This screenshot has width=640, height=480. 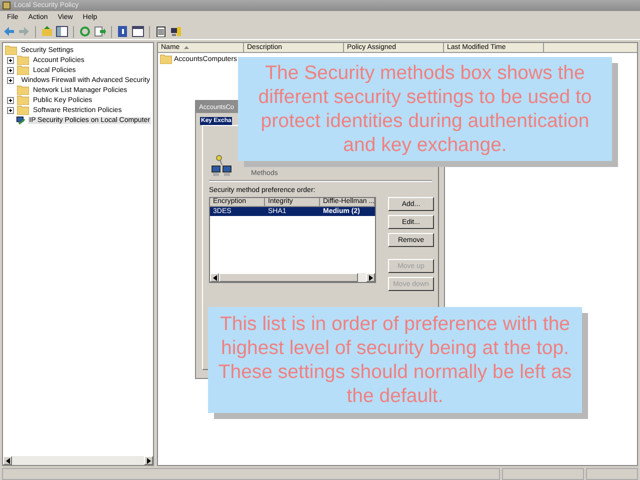 What do you see at coordinates (123, 31) in the screenshot?
I see `help-icon` at bounding box center [123, 31].